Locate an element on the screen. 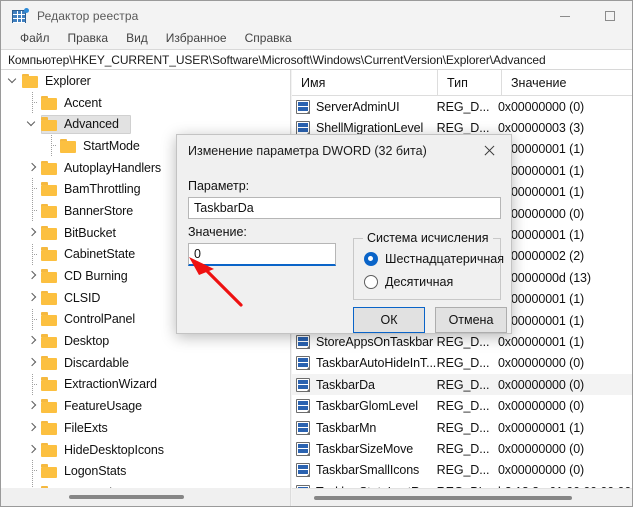 Image resolution: width=633 pixels, height=507 pixels. table-row: TaskbarSmallIcons REG_D... 0x00000000 (0) is located at coordinates (462, 470).